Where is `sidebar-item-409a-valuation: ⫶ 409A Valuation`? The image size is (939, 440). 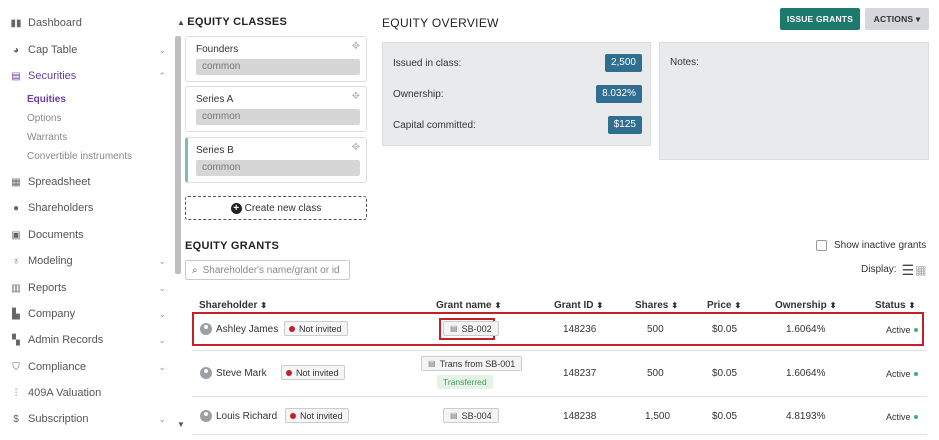
sidebar-item-409a-valuation: ⫶ 409A Valuation is located at coordinates (90, 393).